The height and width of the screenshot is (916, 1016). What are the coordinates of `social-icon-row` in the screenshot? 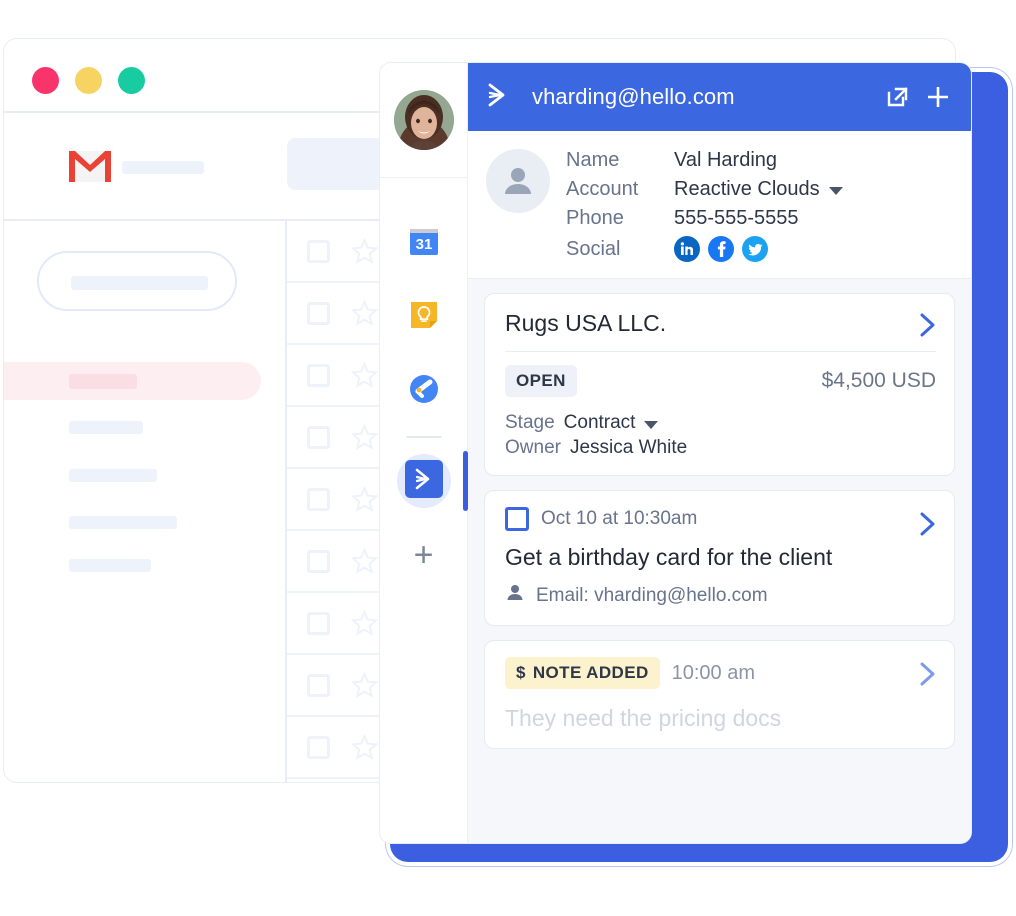 It's located at (721, 249).